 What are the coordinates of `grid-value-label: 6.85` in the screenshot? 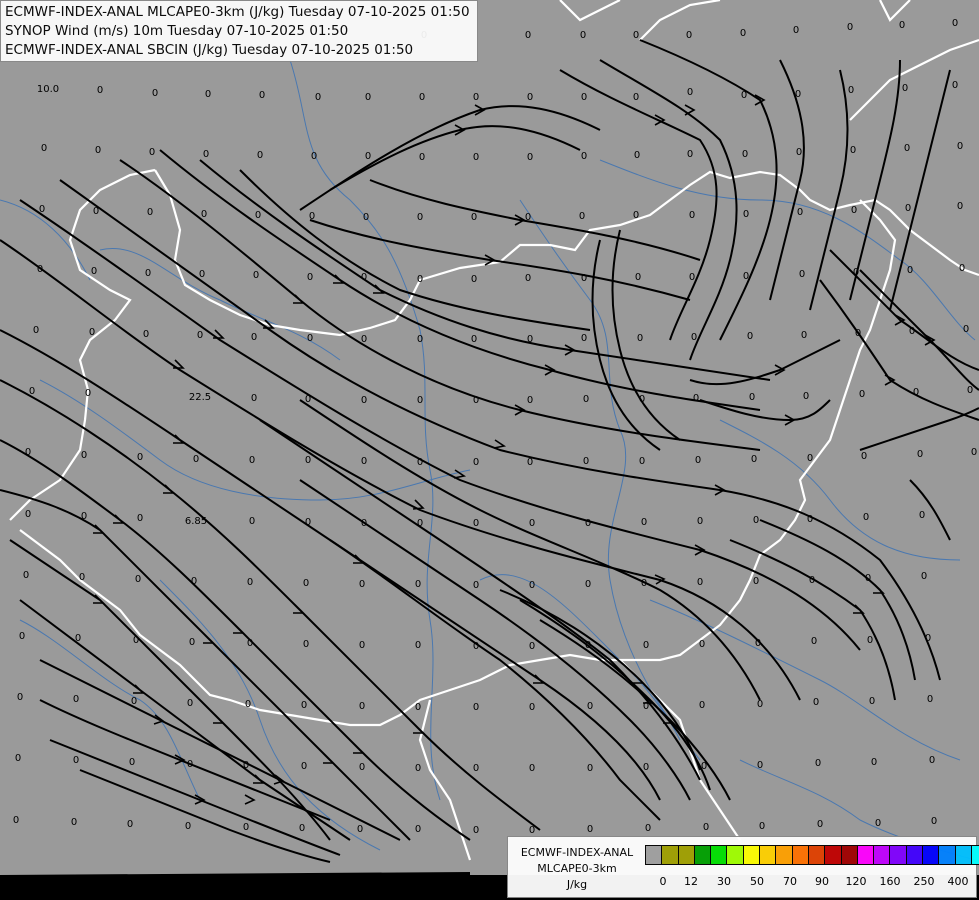 It's located at (196, 521).